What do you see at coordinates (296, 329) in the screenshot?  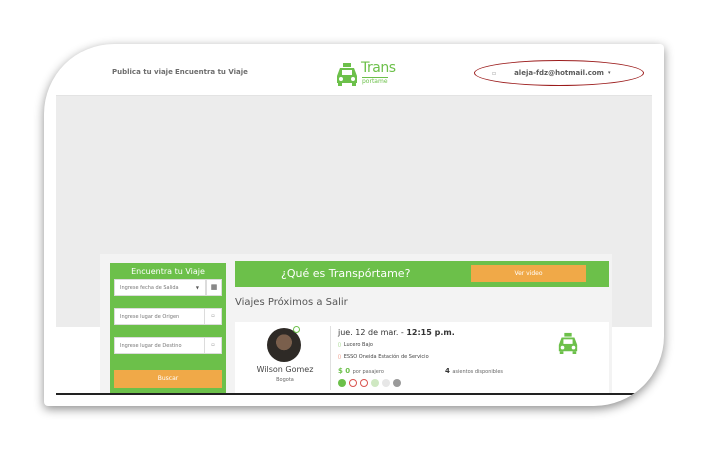 I see `verified-badge-icon` at bounding box center [296, 329].